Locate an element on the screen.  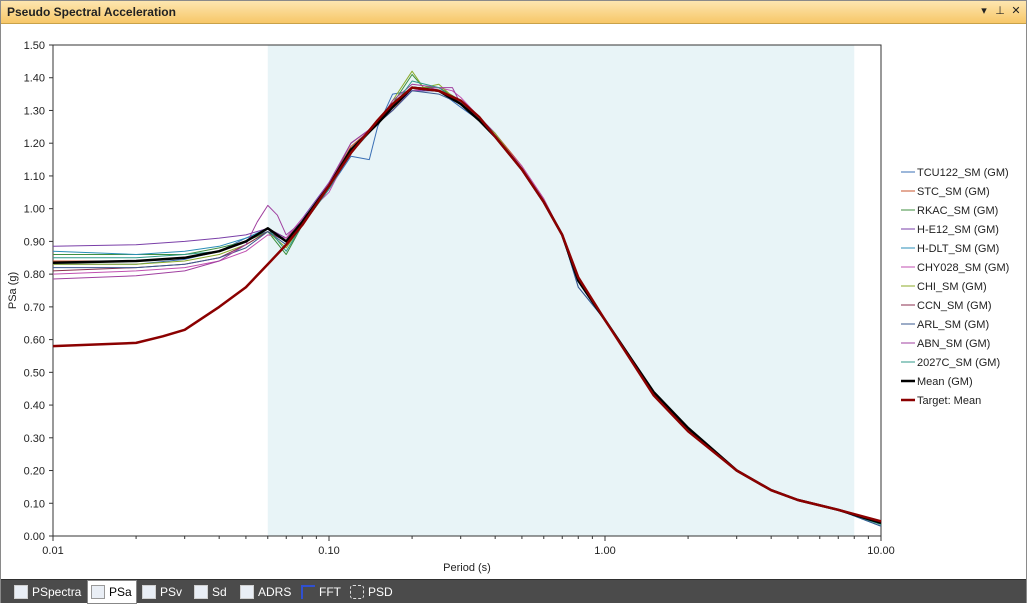
title-bar: Pseudo Spectral Acceleration ▾ ⊥ ✕ is located at coordinates (513, 12).